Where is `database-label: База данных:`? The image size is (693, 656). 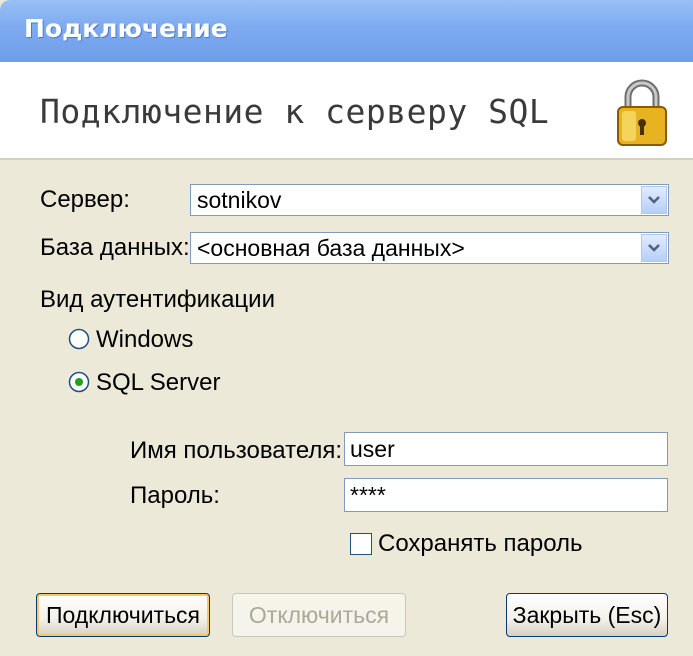 database-label: База данных: is located at coordinates (115, 247).